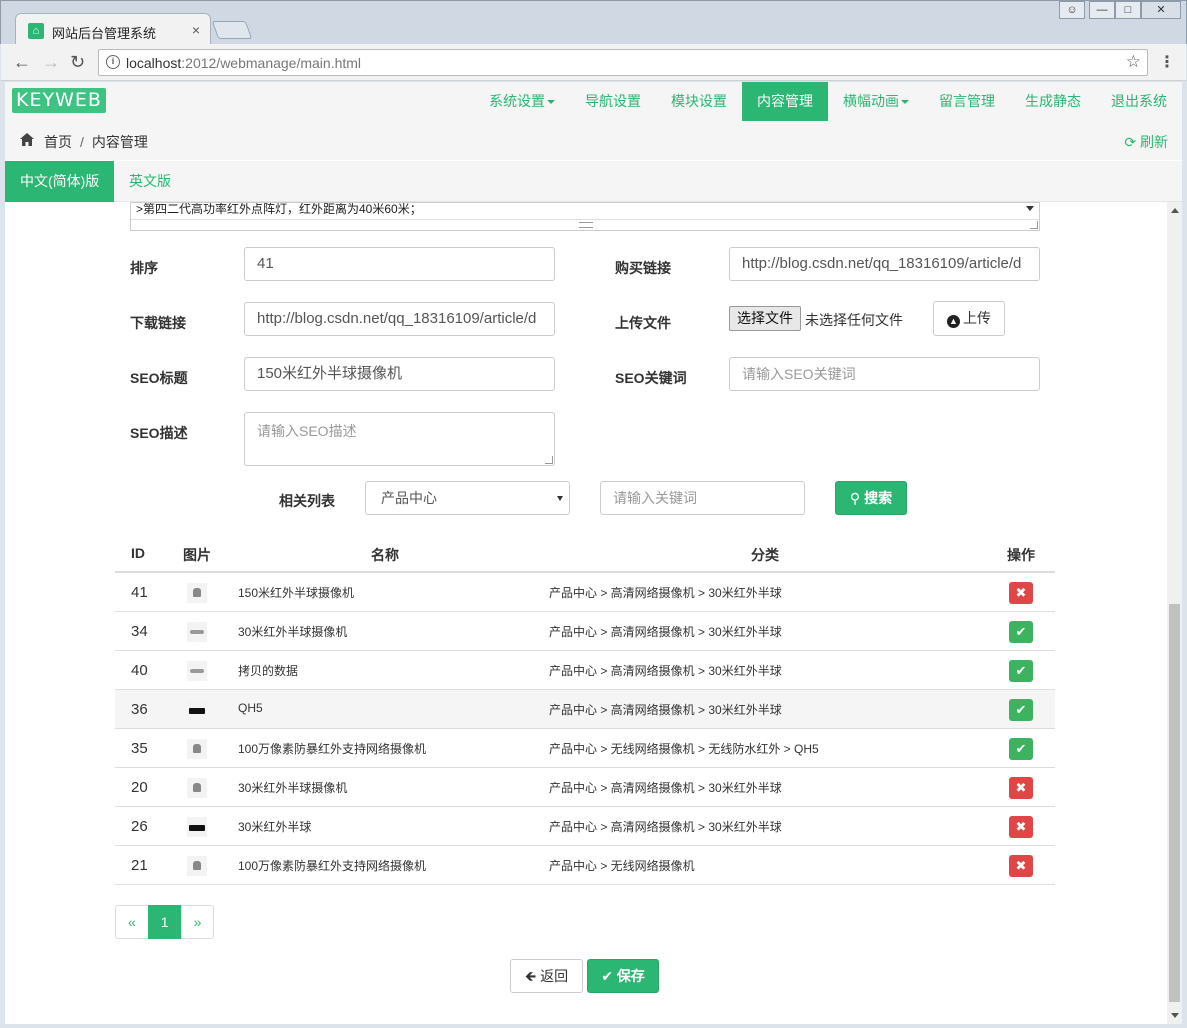 This screenshot has width=1187, height=1028. Describe the element at coordinates (1174, 803) in the screenshot. I see `scrollbar-thumb` at that location.